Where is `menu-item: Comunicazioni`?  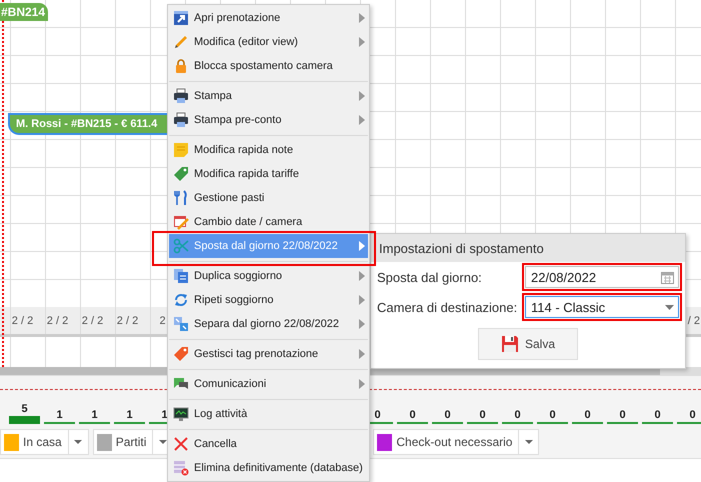 menu-item: Comunicazioni is located at coordinates (268, 384).